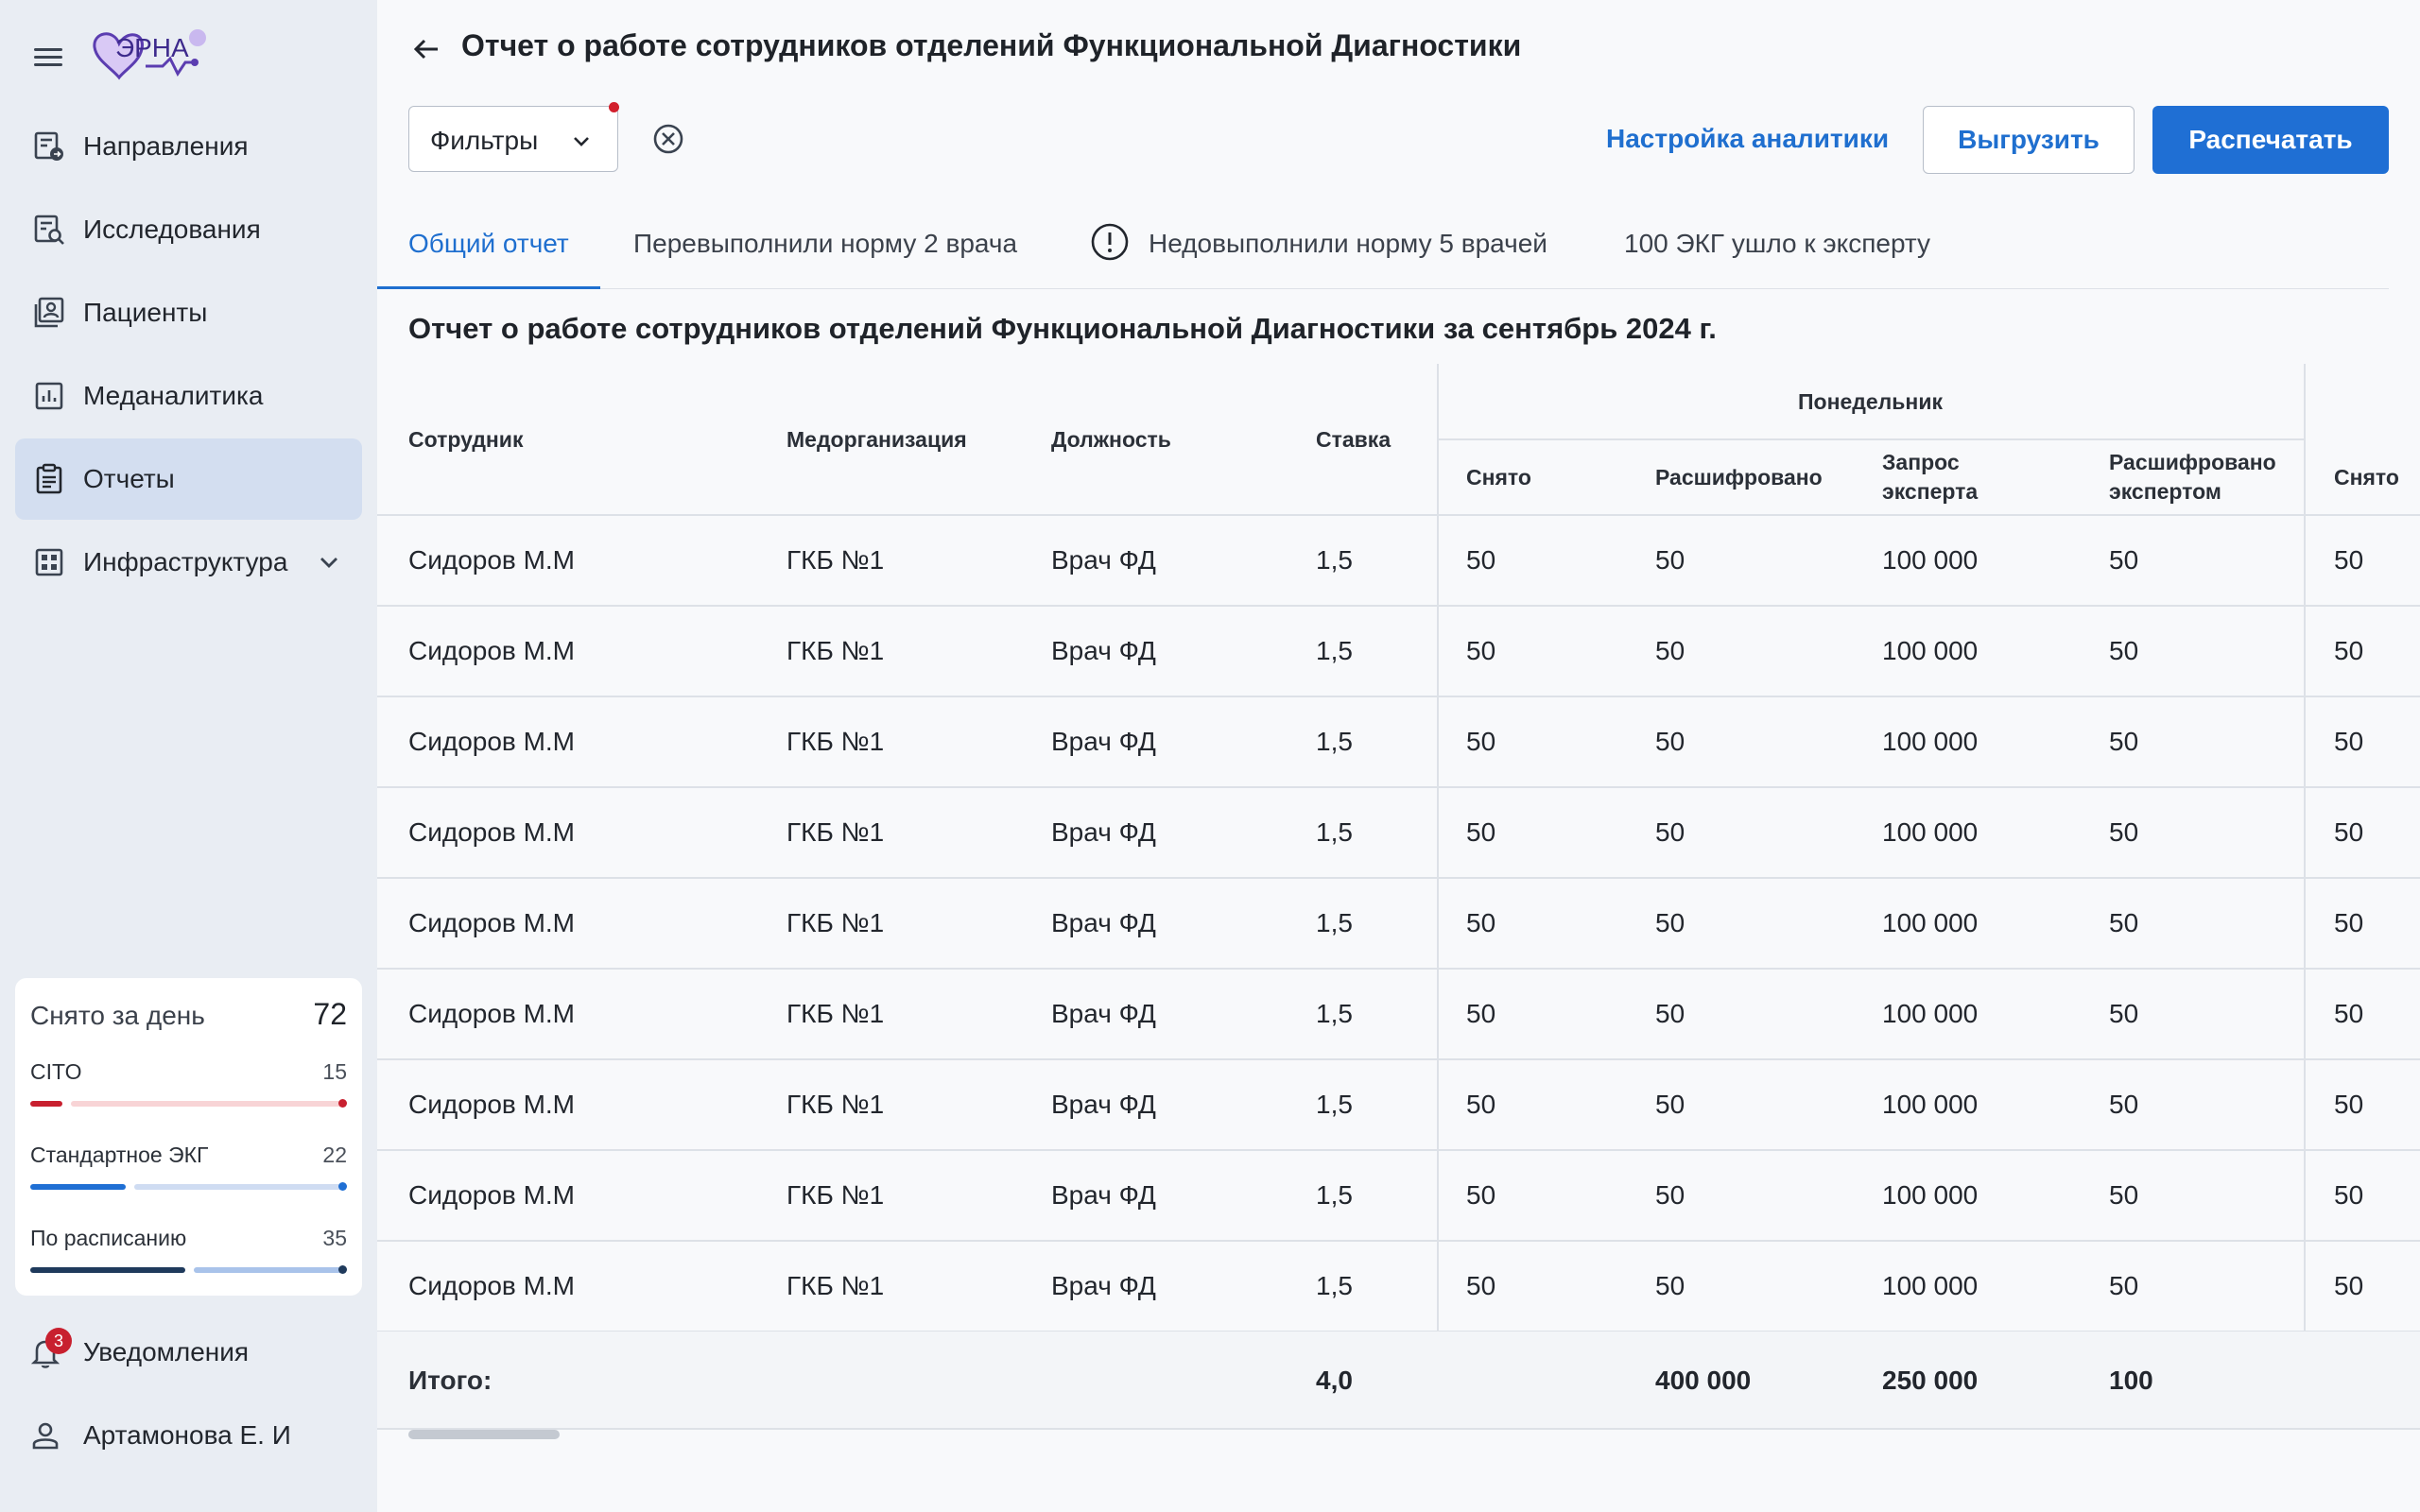  Describe the element at coordinates (117, 1015) in the screenshot. I see `stats-title: Снято за день` at that location.